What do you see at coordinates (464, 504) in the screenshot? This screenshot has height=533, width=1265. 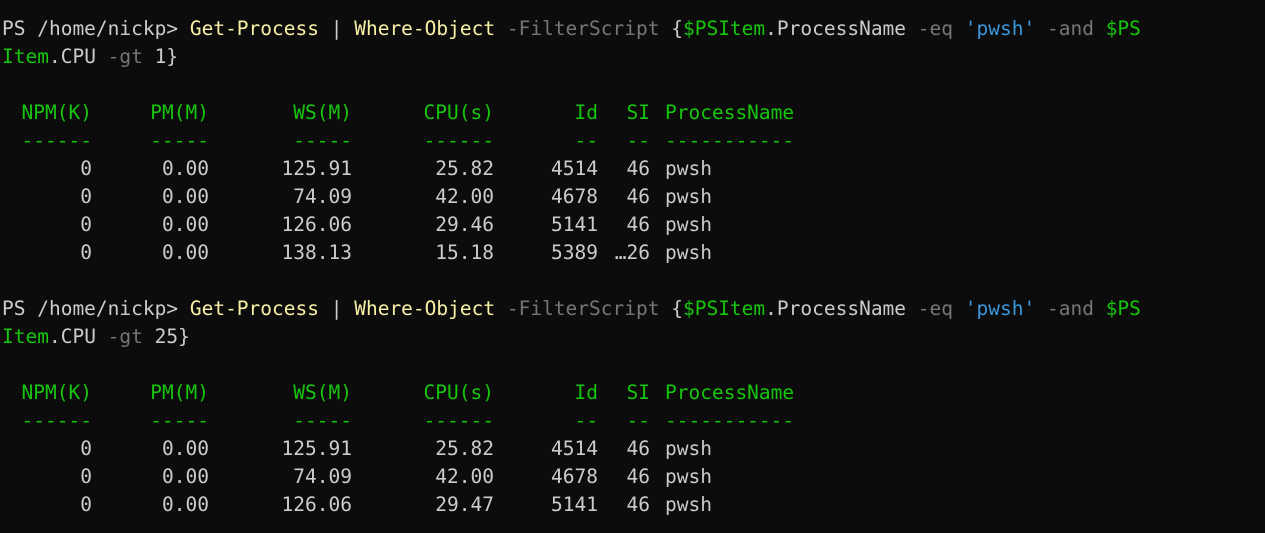 I see `col-cpu-cell: 29.47` at bounding box center [464, 504].